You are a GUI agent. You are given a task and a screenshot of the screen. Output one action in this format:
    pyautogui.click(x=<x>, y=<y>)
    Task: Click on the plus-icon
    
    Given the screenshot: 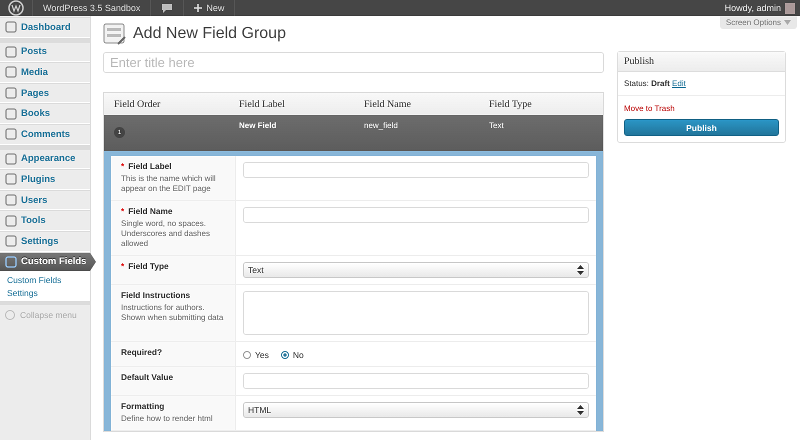 What is the action you would take?
    pyautogui.click(x=198, y=8)
    